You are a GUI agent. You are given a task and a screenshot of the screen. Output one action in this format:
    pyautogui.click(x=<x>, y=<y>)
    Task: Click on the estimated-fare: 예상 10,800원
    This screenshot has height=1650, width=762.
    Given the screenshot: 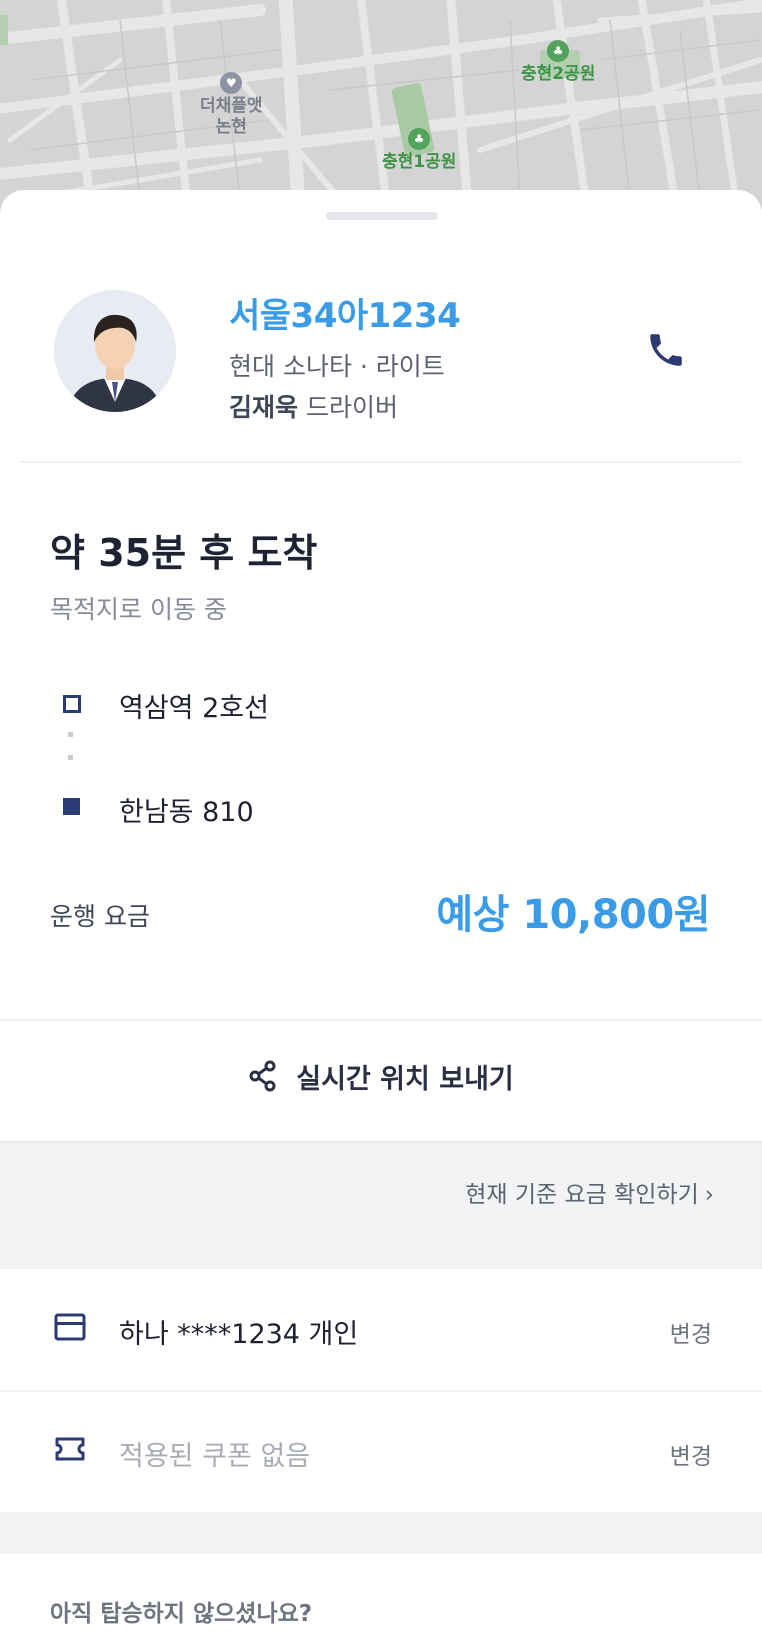 What is the action you would take?
    pyautogui.click(x=573, y=915)
    